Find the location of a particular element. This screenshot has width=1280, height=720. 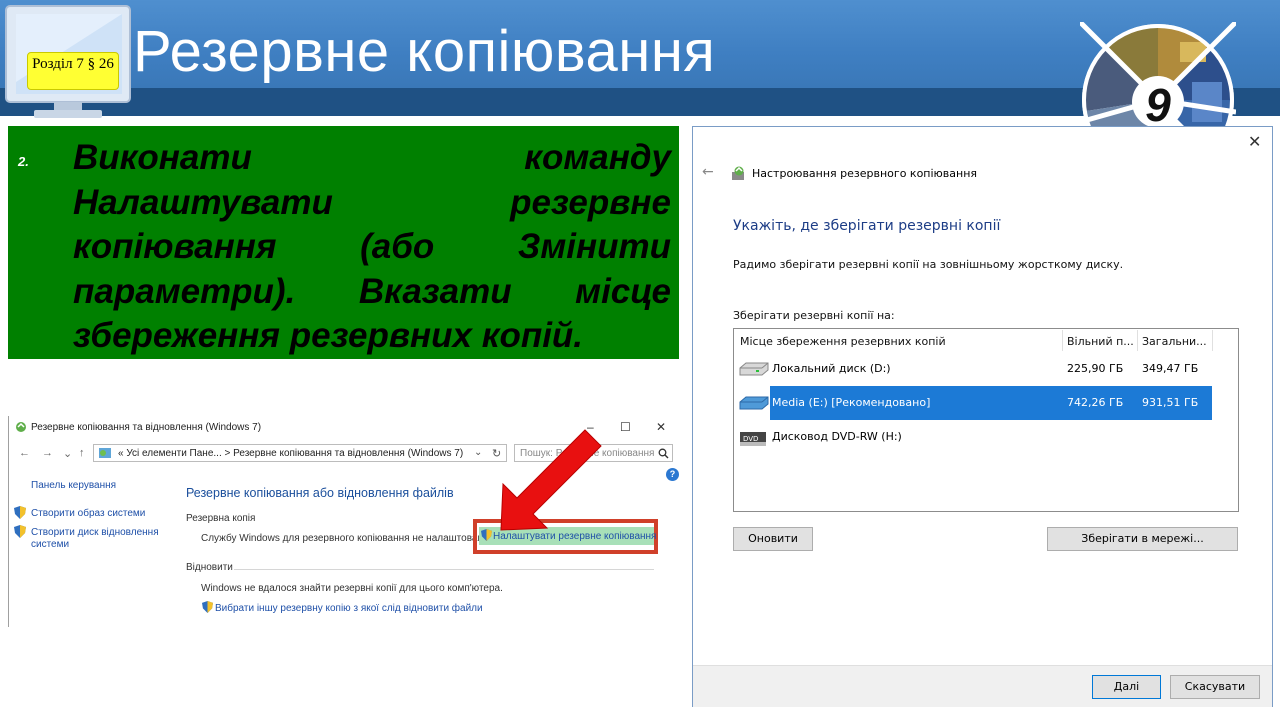

cancel-button: Скасувати is located at coordinates (1215, 687).